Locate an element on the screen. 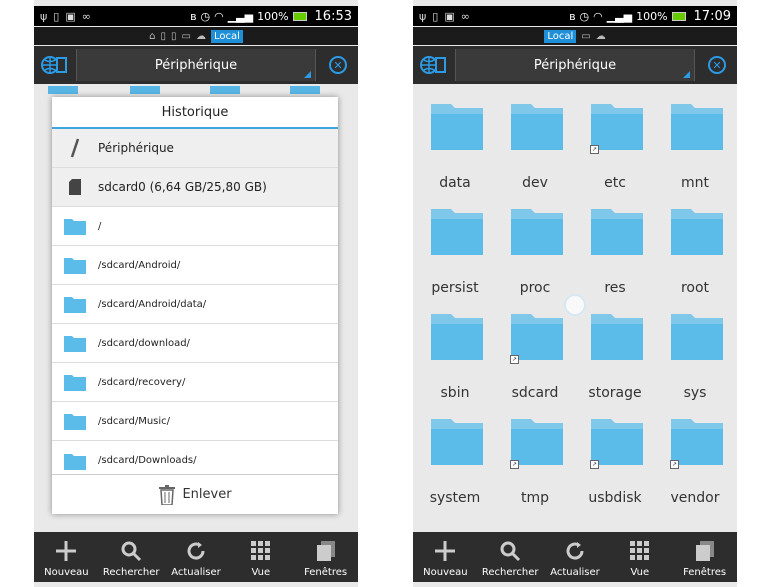  folder-item: mnt is located at coordinates (695, 150).